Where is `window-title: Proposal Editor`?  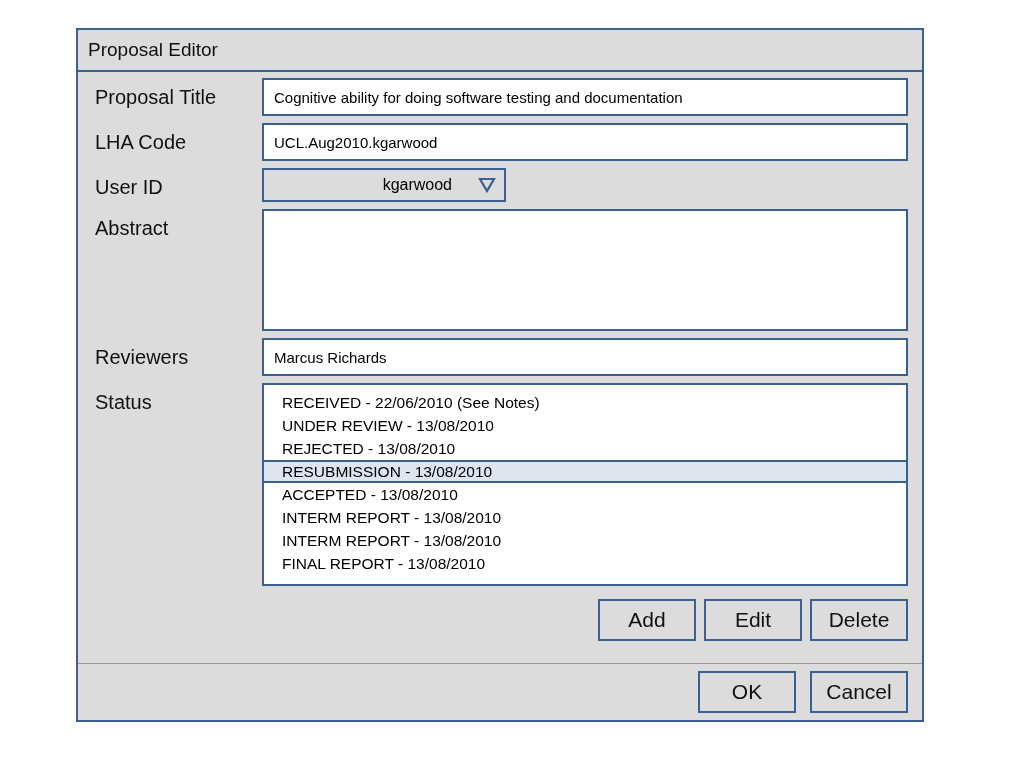
window-title: Proposal Editor is located at coordinates (153, 50).